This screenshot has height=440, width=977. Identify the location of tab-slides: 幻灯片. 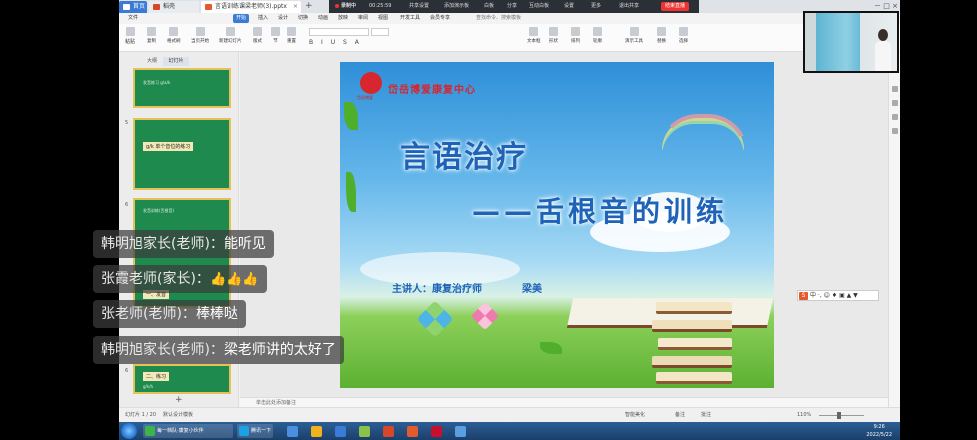
(176, 61).